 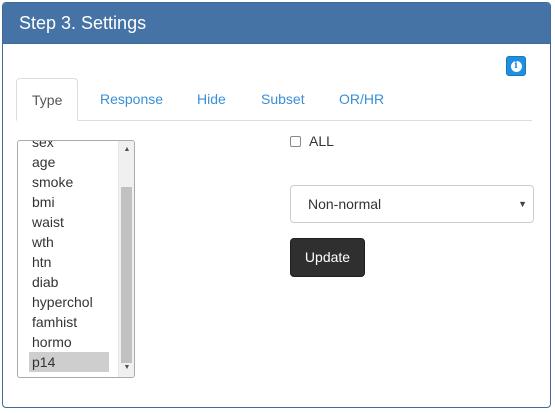 I want to click on type-select: Non-normal ▼, so click(x=412, y=204).